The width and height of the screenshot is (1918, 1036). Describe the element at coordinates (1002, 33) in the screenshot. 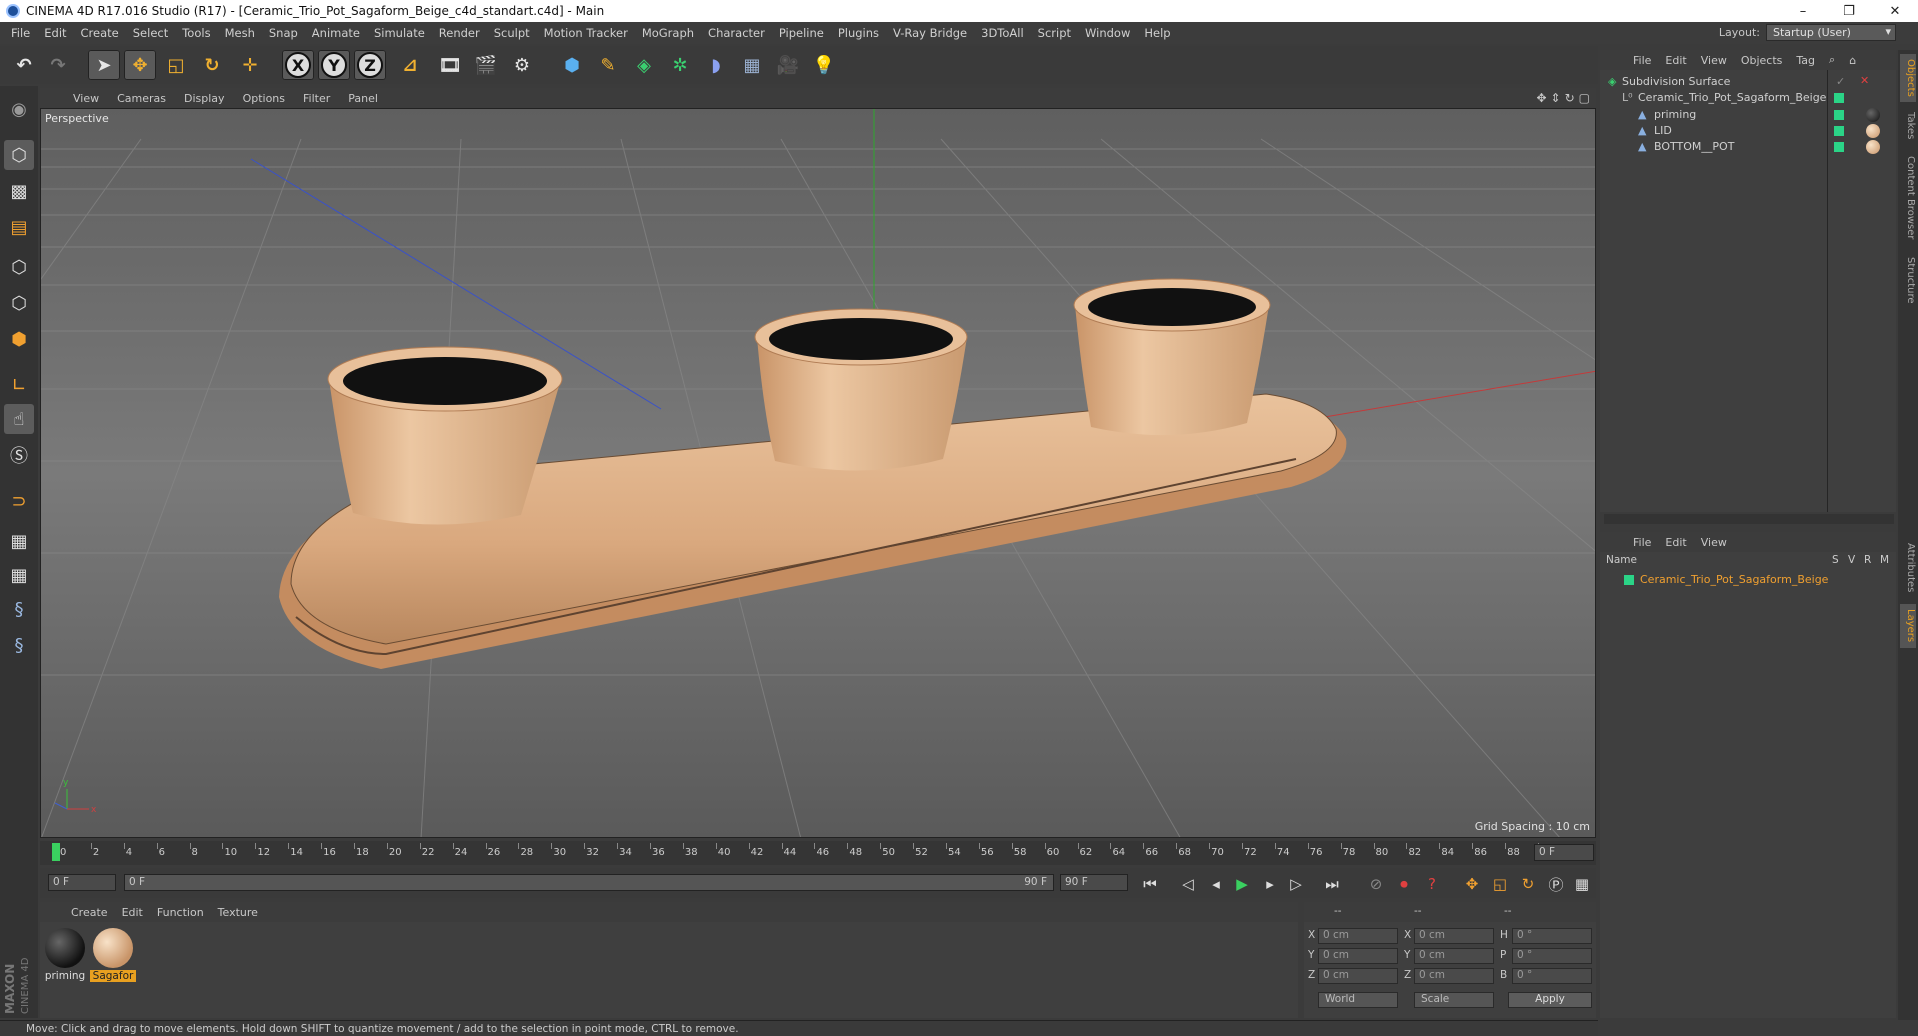

I see `menu-3dtoall: 3DToAll` at that location.